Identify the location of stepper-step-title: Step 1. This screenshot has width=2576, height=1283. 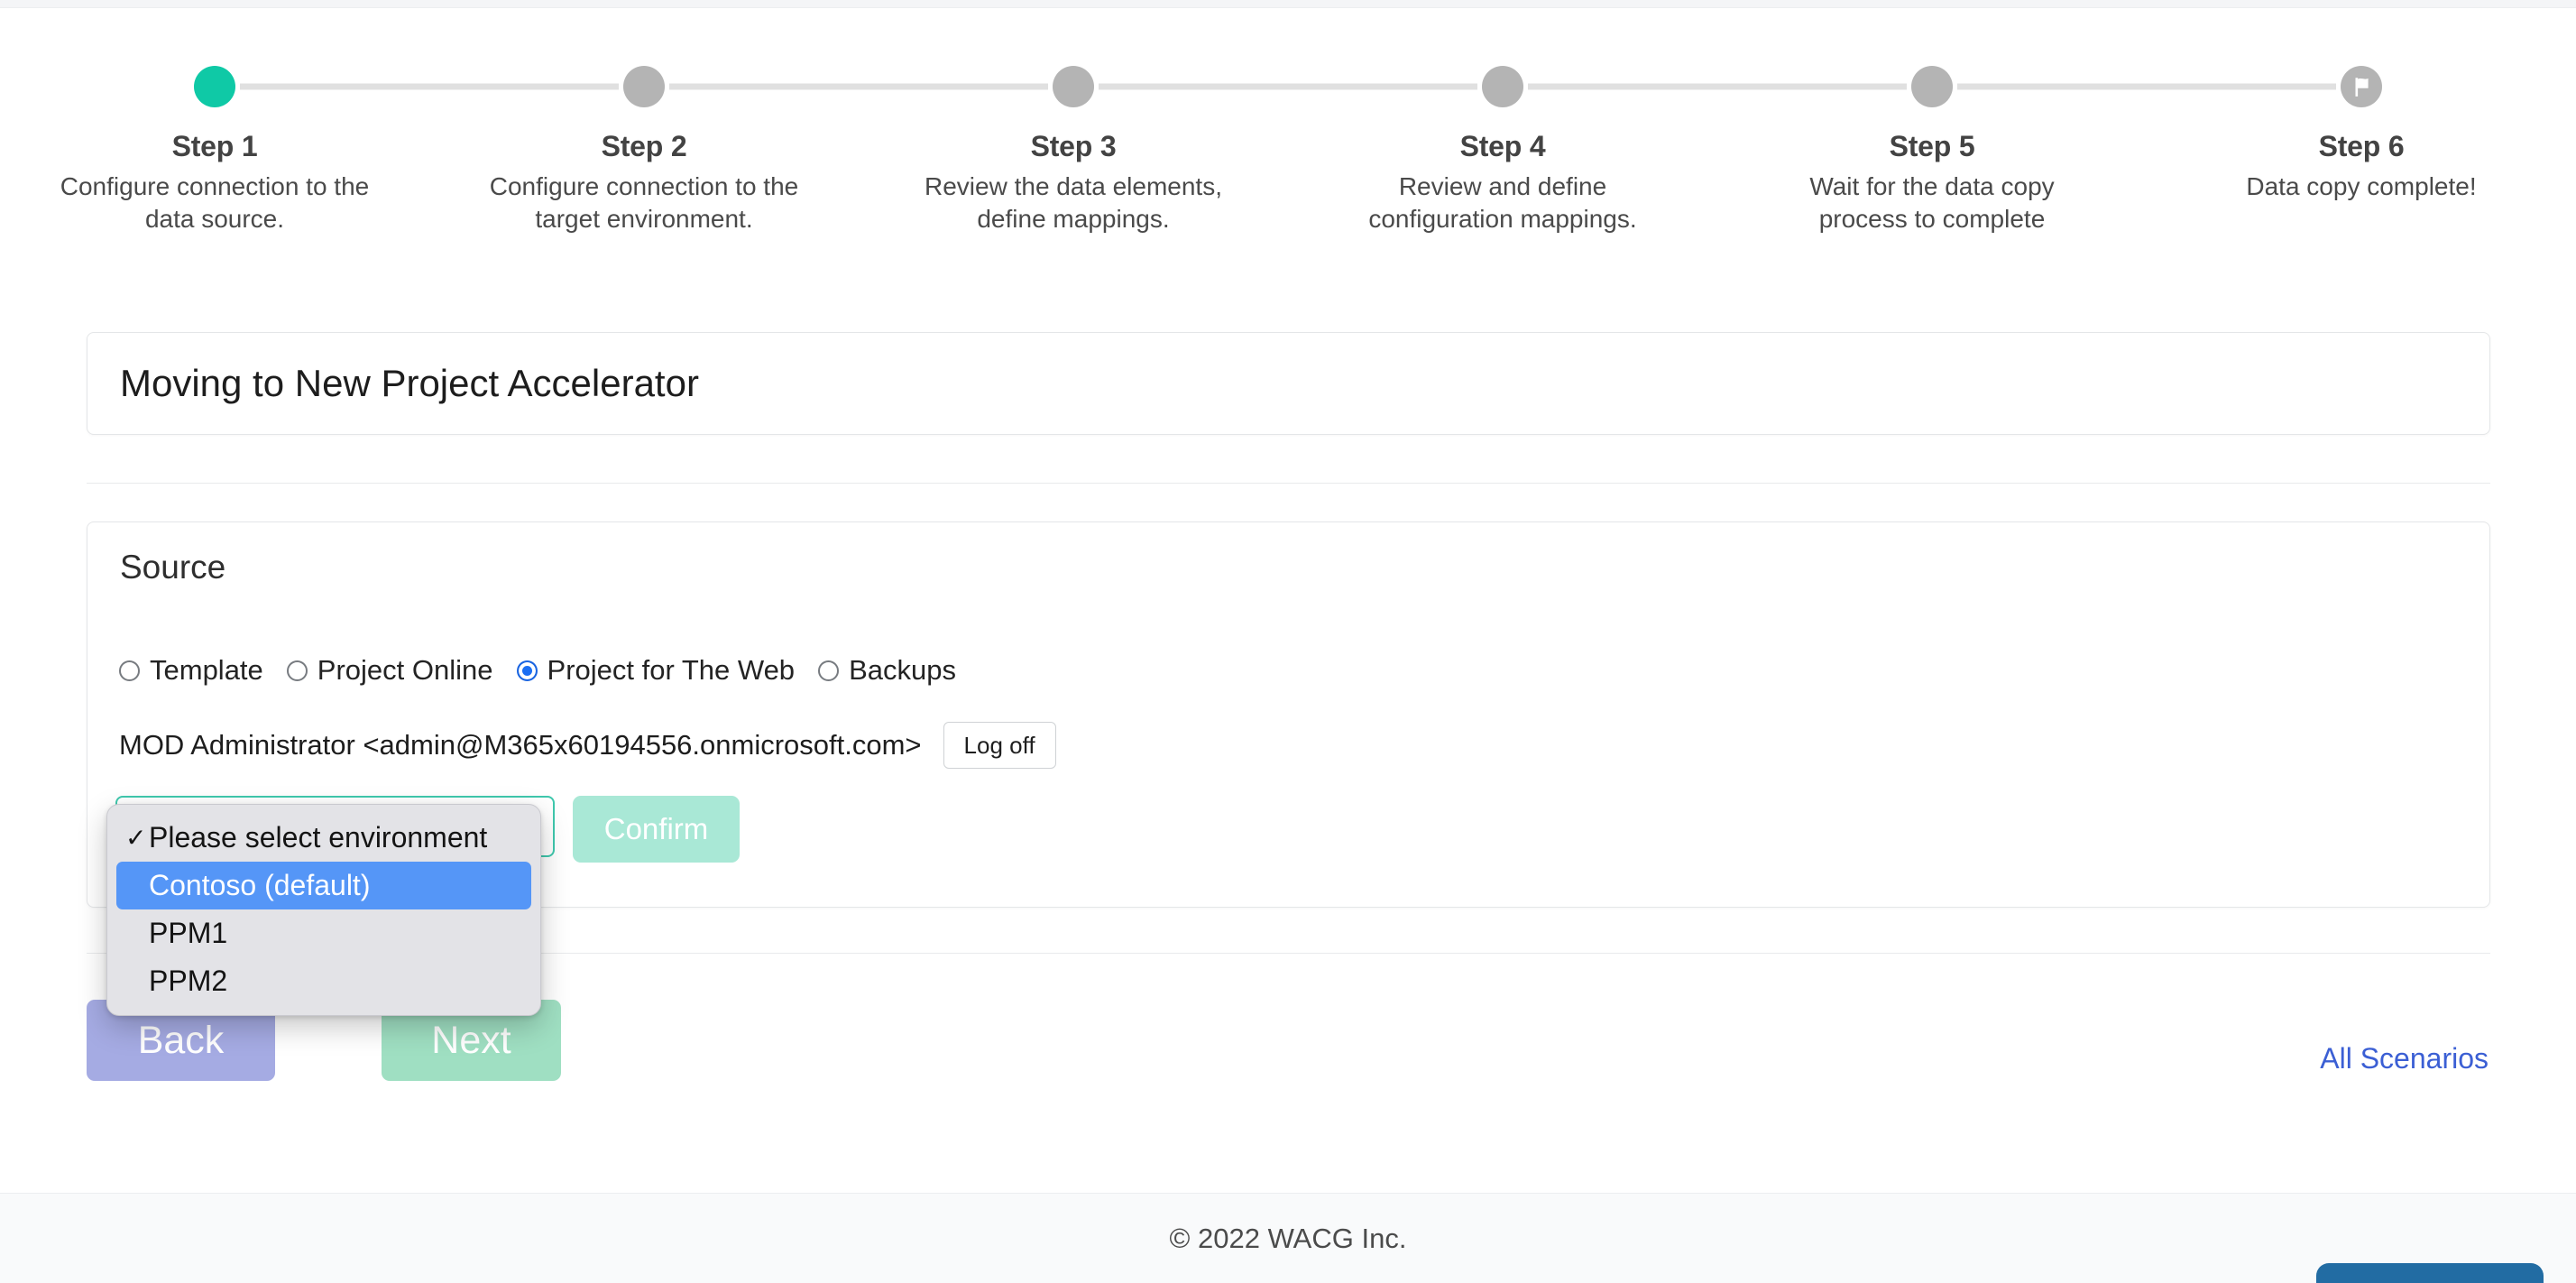
(214, 146).